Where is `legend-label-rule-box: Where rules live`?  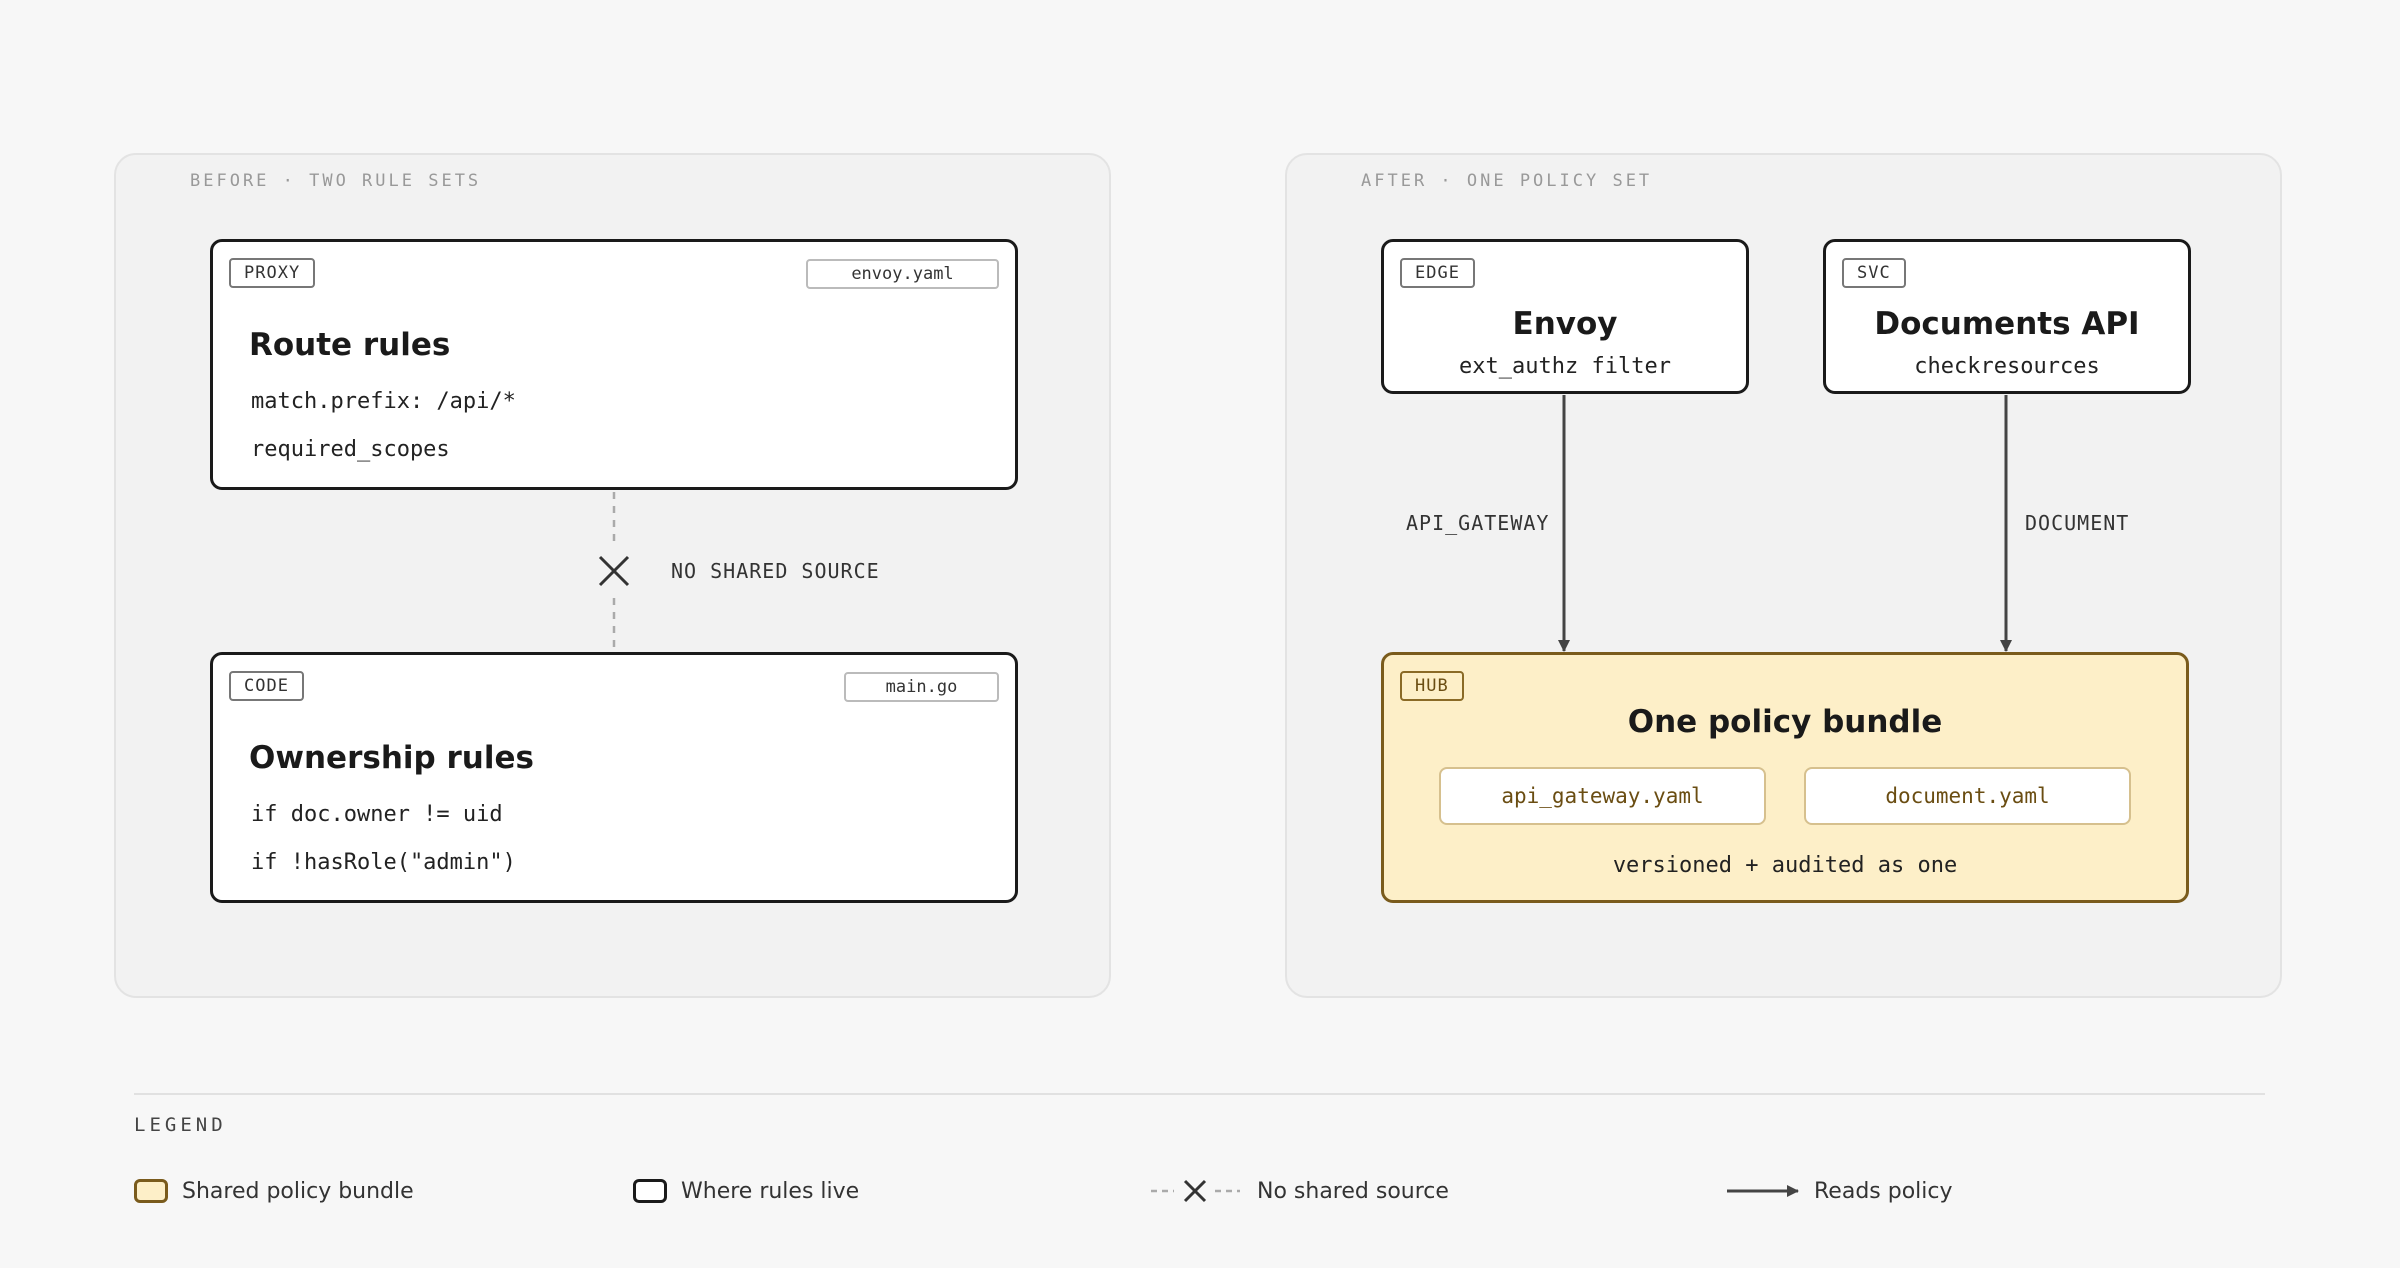 legend-label-rule-box: Where rules live is located at coordinates (770, 1191).